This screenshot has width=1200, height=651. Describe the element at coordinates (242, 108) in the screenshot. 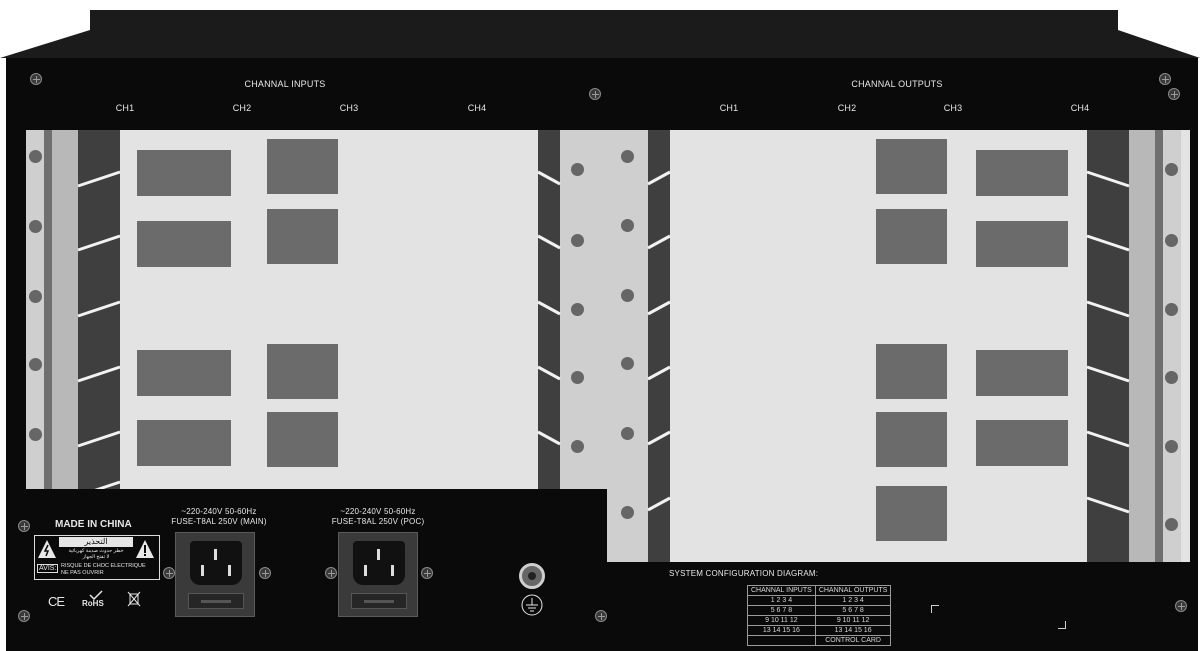

I see `input-ch2-label: CH2` at that location.